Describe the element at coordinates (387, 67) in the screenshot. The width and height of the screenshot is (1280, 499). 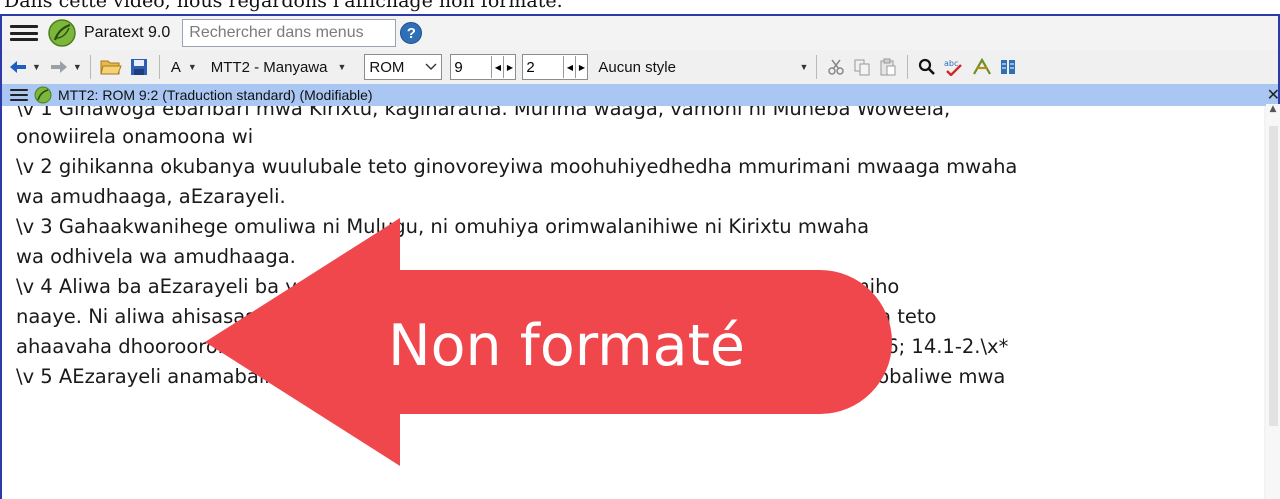
I see `book-value: ROM` at that location.